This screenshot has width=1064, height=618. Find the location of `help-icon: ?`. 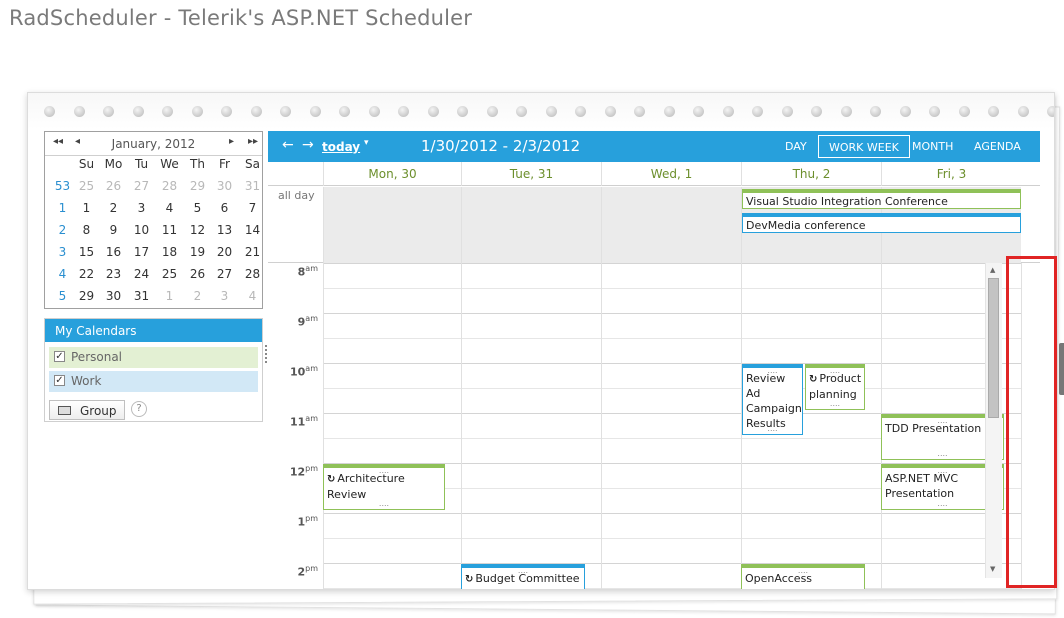

help-icon: ? is located at coordinates (139, 409).